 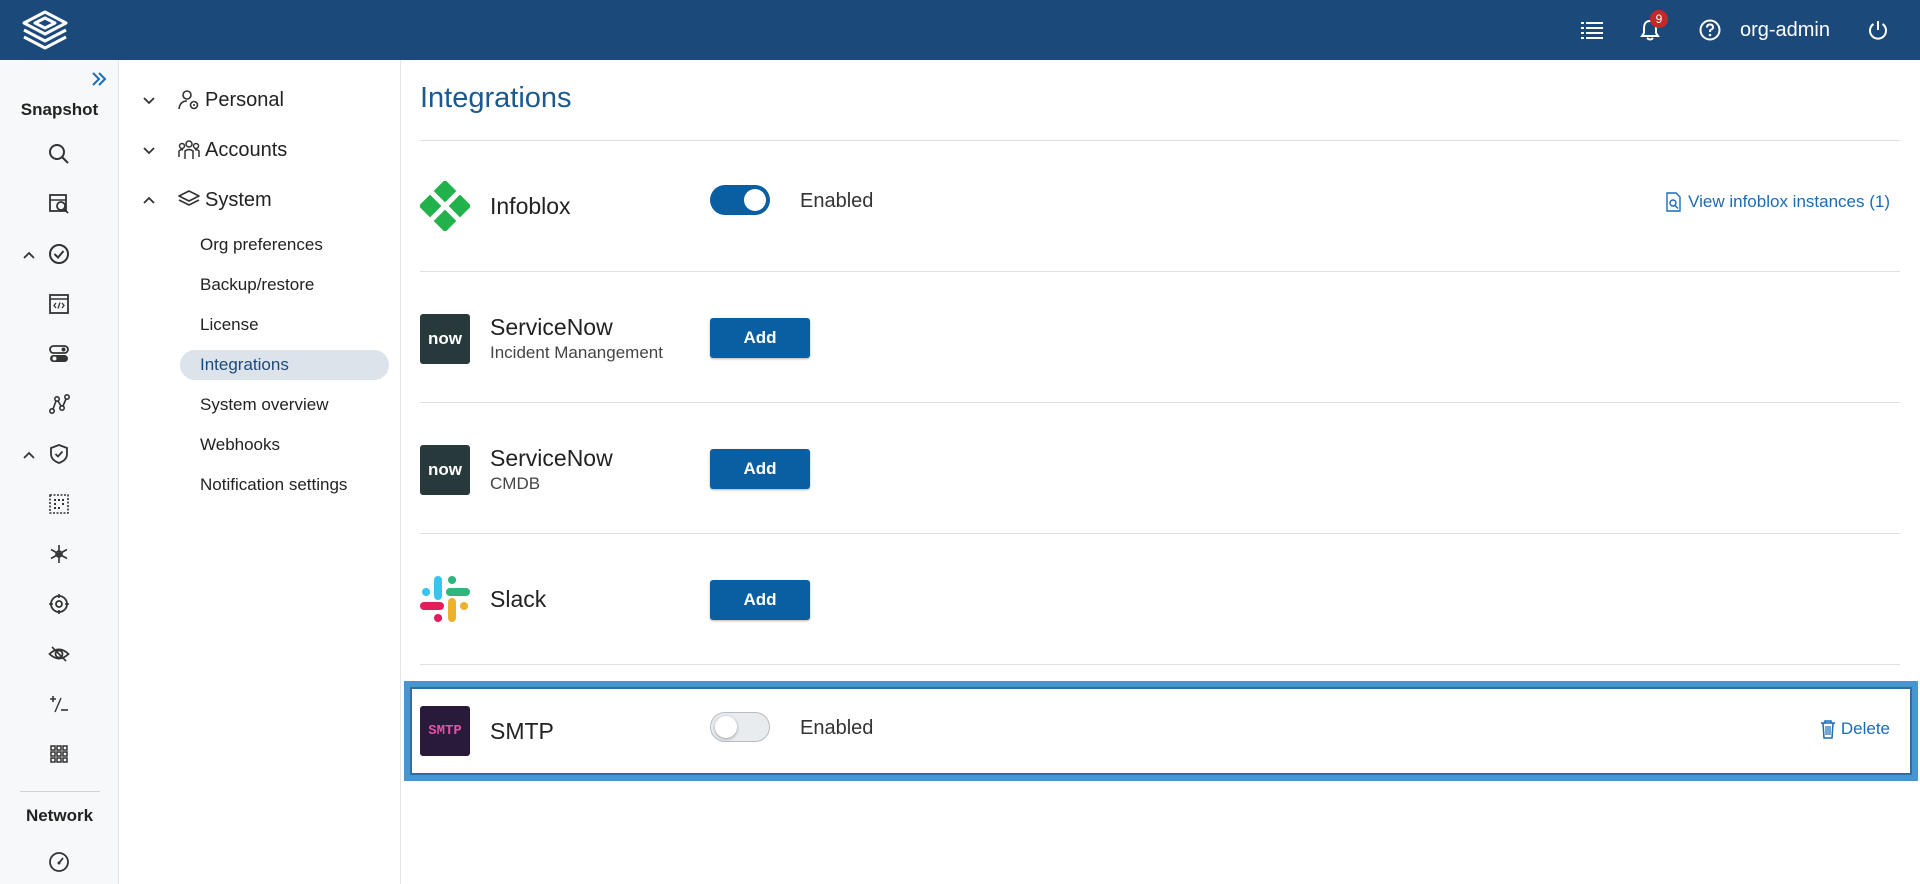 I want to click on add-servicenow-incident-button: Add, so click(x=760, y=338).